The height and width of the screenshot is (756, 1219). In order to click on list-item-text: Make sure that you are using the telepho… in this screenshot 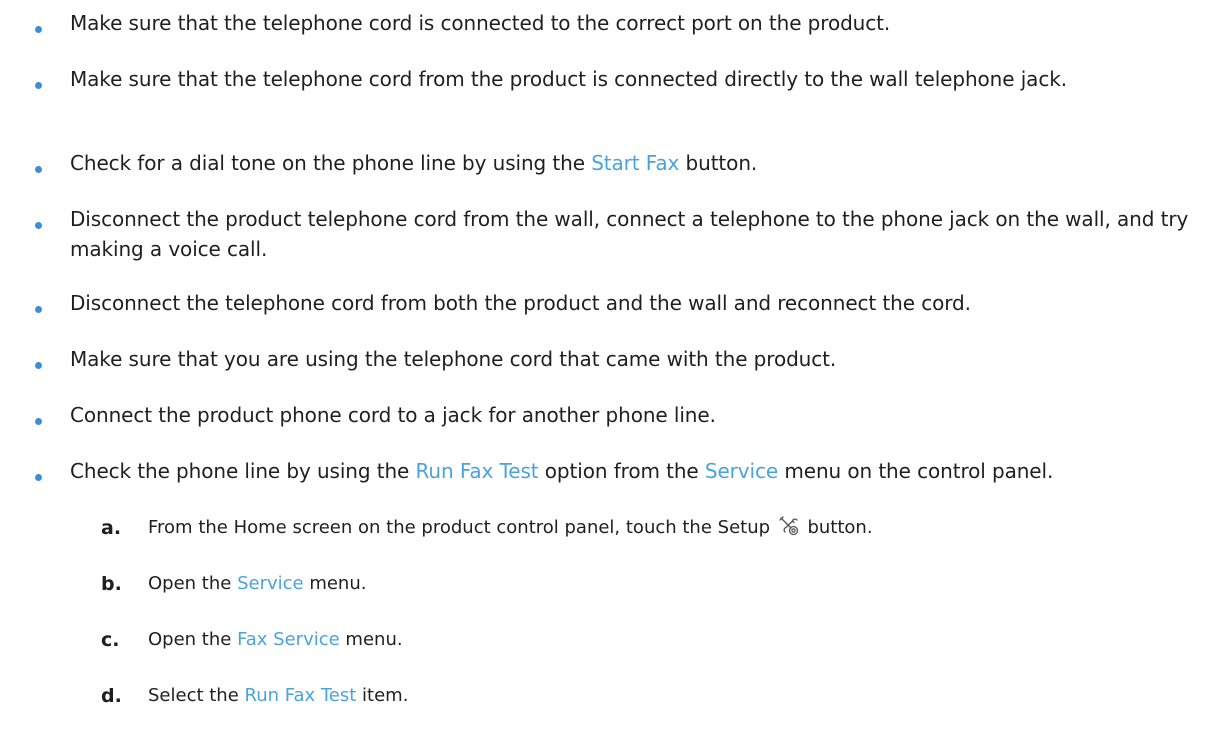, I will do `click(453, 359)`.